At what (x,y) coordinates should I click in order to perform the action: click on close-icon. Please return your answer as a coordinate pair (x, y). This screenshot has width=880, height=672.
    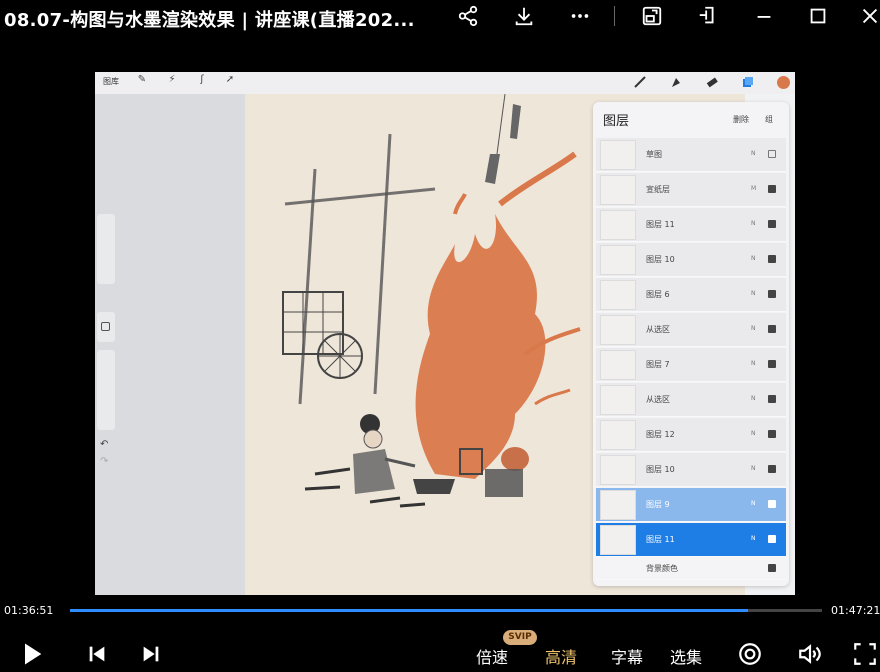
    Looking at the image, I should click on (868, 16).